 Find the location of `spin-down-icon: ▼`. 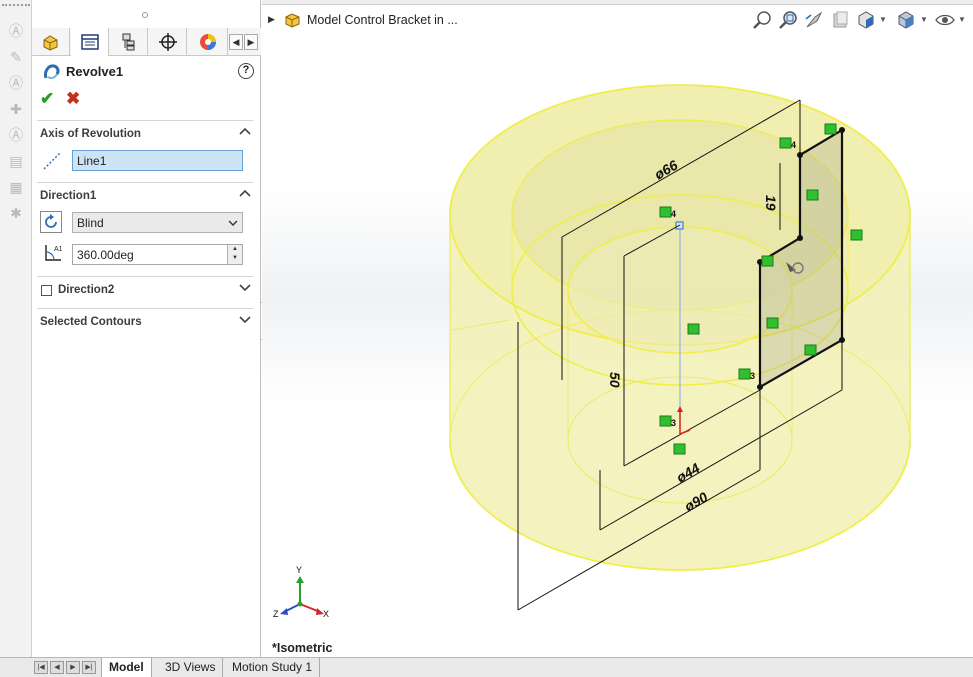

spin-down-icon: ▼ is located at coordinates (235, 258).